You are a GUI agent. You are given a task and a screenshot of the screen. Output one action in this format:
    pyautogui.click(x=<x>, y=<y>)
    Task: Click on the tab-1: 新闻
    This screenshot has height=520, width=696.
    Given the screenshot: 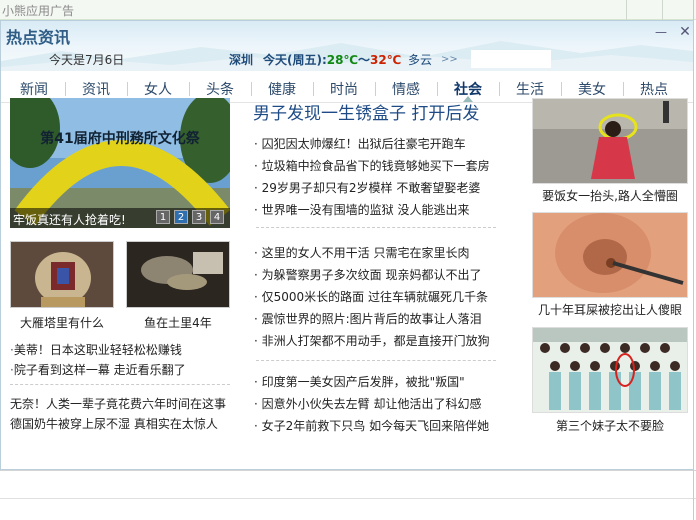 What is the action you would take?
    pyautogui.click(x=34, y=89)
    